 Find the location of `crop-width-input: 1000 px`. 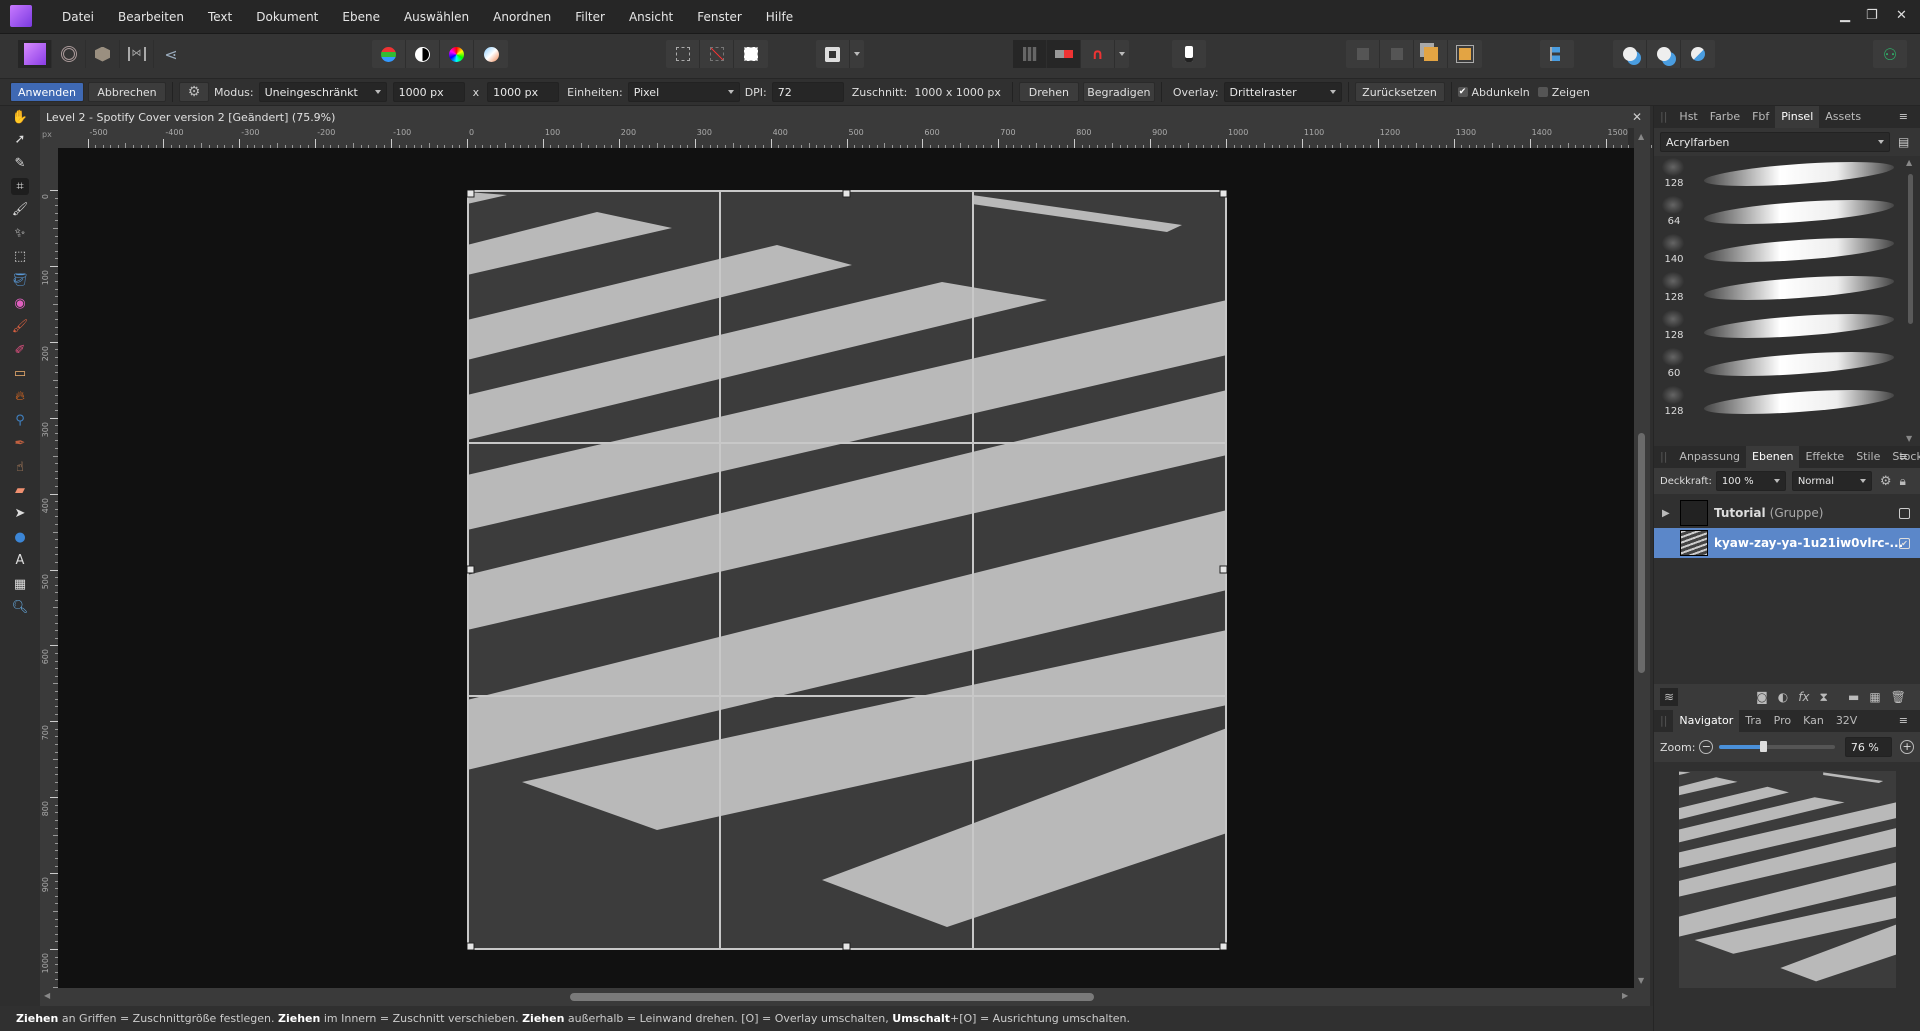

crop-width-input: 1000 px is located at coordinates (428, 92).